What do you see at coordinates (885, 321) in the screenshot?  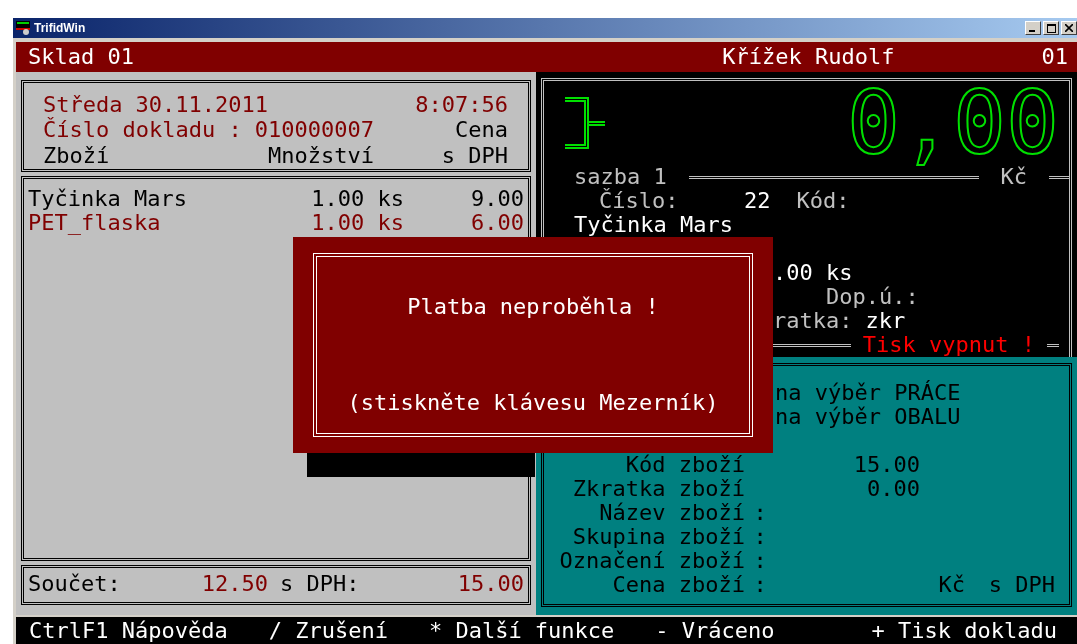 I see `short-value: zkr` at bounding box center [885, 321].